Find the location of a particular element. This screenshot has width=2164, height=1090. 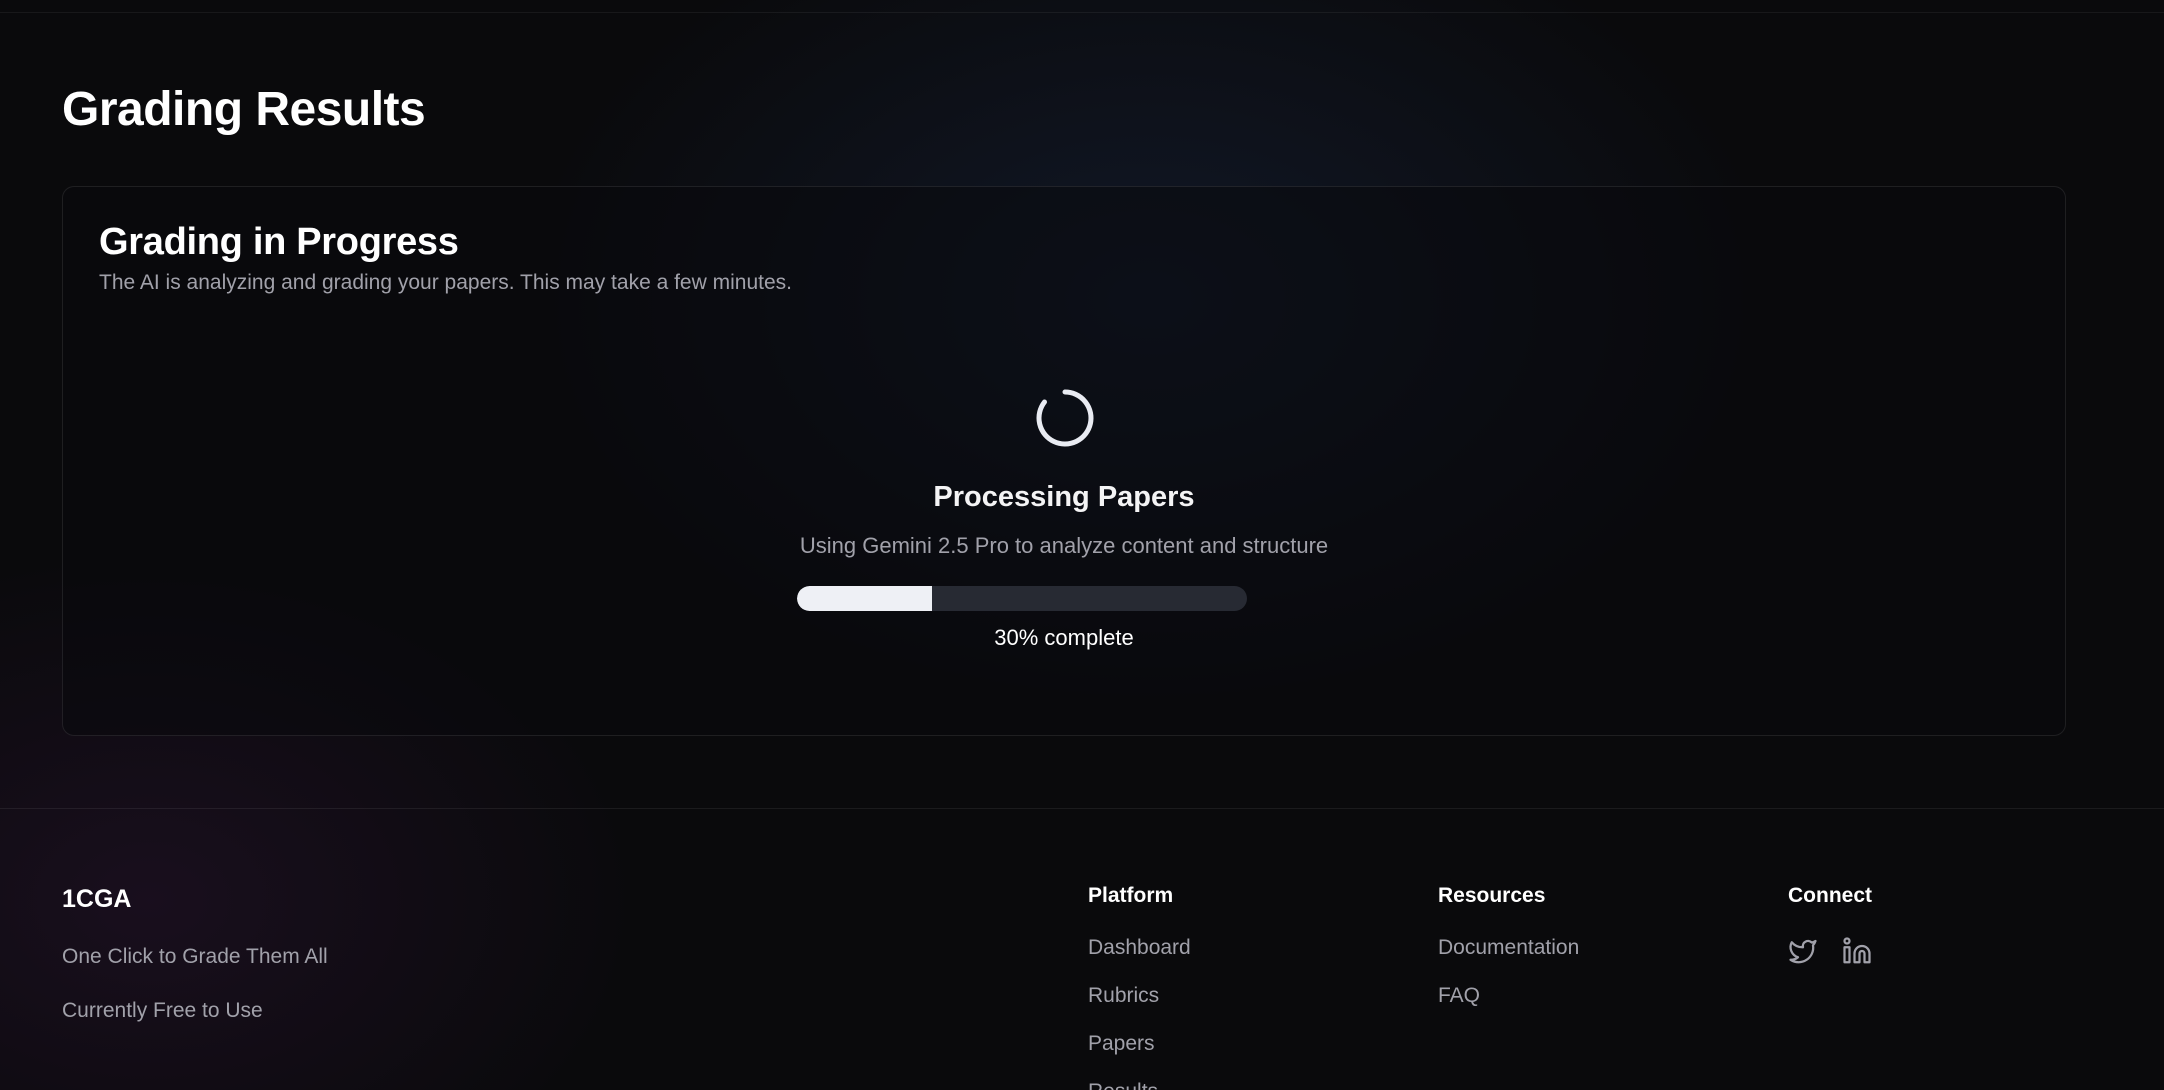

progress-label: 30% complete is located at coordinates (1064, 637).